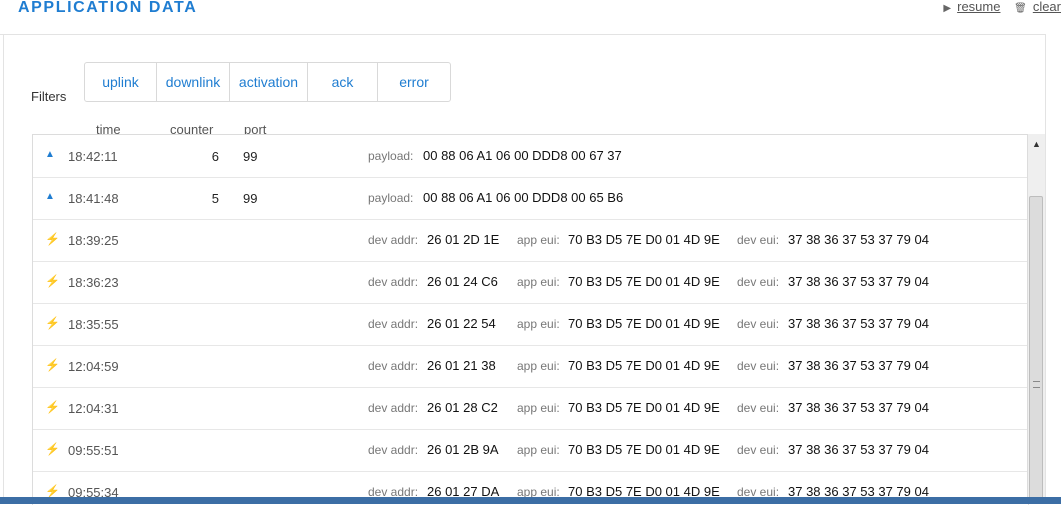  I want to click on scroll-up-arrow-icon: ▲, so click(1036, 144).